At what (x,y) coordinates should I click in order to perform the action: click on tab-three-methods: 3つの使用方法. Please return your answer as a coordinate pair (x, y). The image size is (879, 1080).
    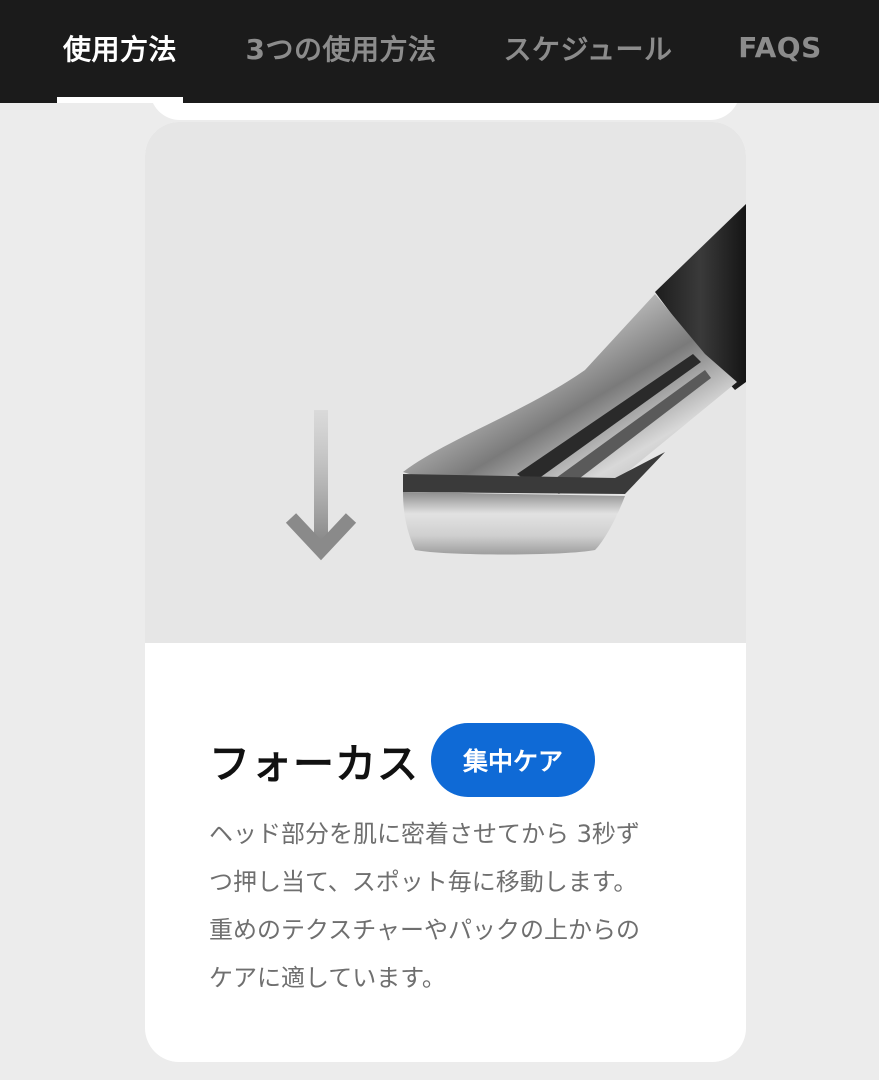
    Looking at the image, I should click on (341, 51).